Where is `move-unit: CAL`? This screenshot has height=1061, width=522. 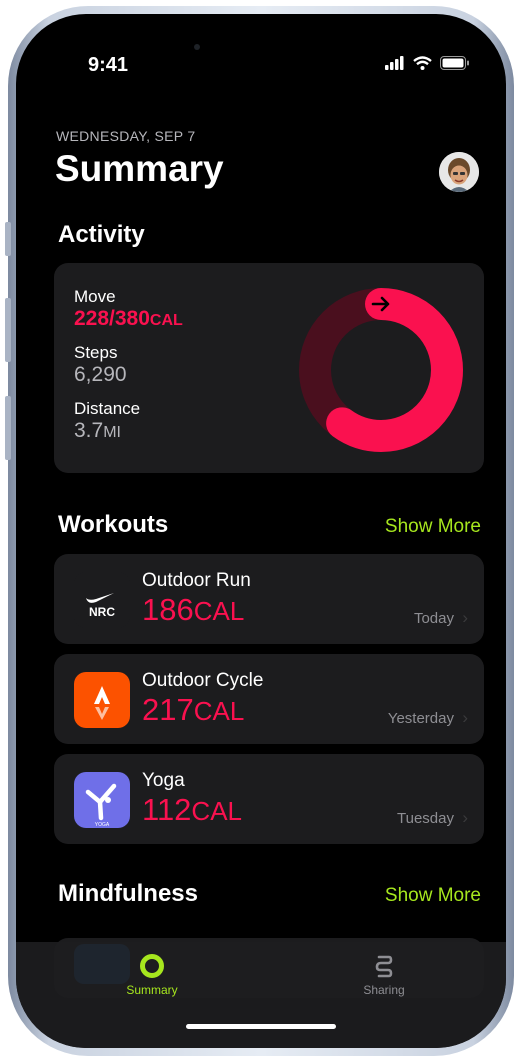
move-unit: CAL is located at coordinates (166, 320).